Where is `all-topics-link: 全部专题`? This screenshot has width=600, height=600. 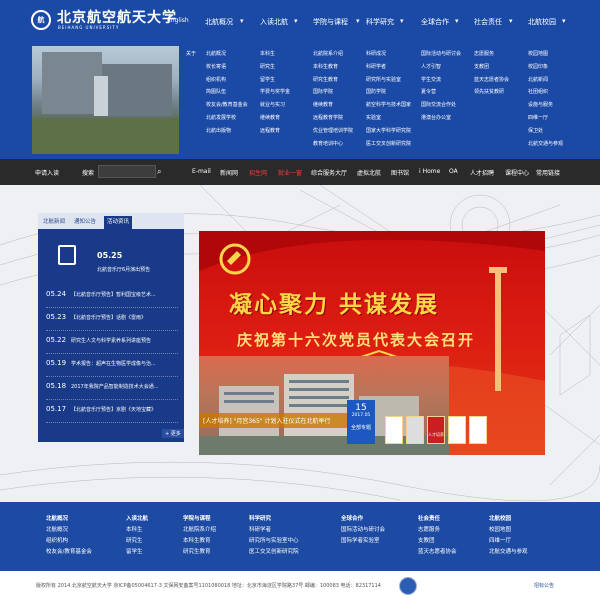
all-topics-link: 全部专题 is located at coordinates (361, 427).